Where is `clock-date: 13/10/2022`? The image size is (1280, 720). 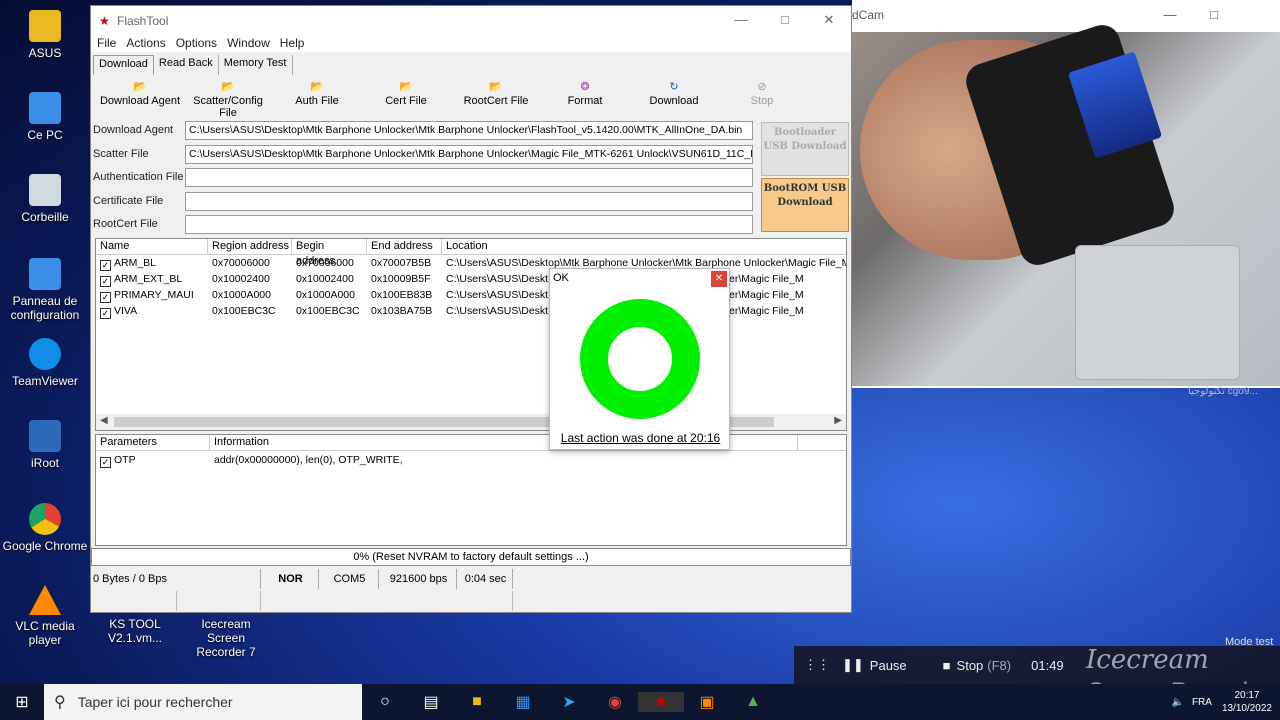
clock-date: 13/10/2022 is located at coordinates (1246, 708).